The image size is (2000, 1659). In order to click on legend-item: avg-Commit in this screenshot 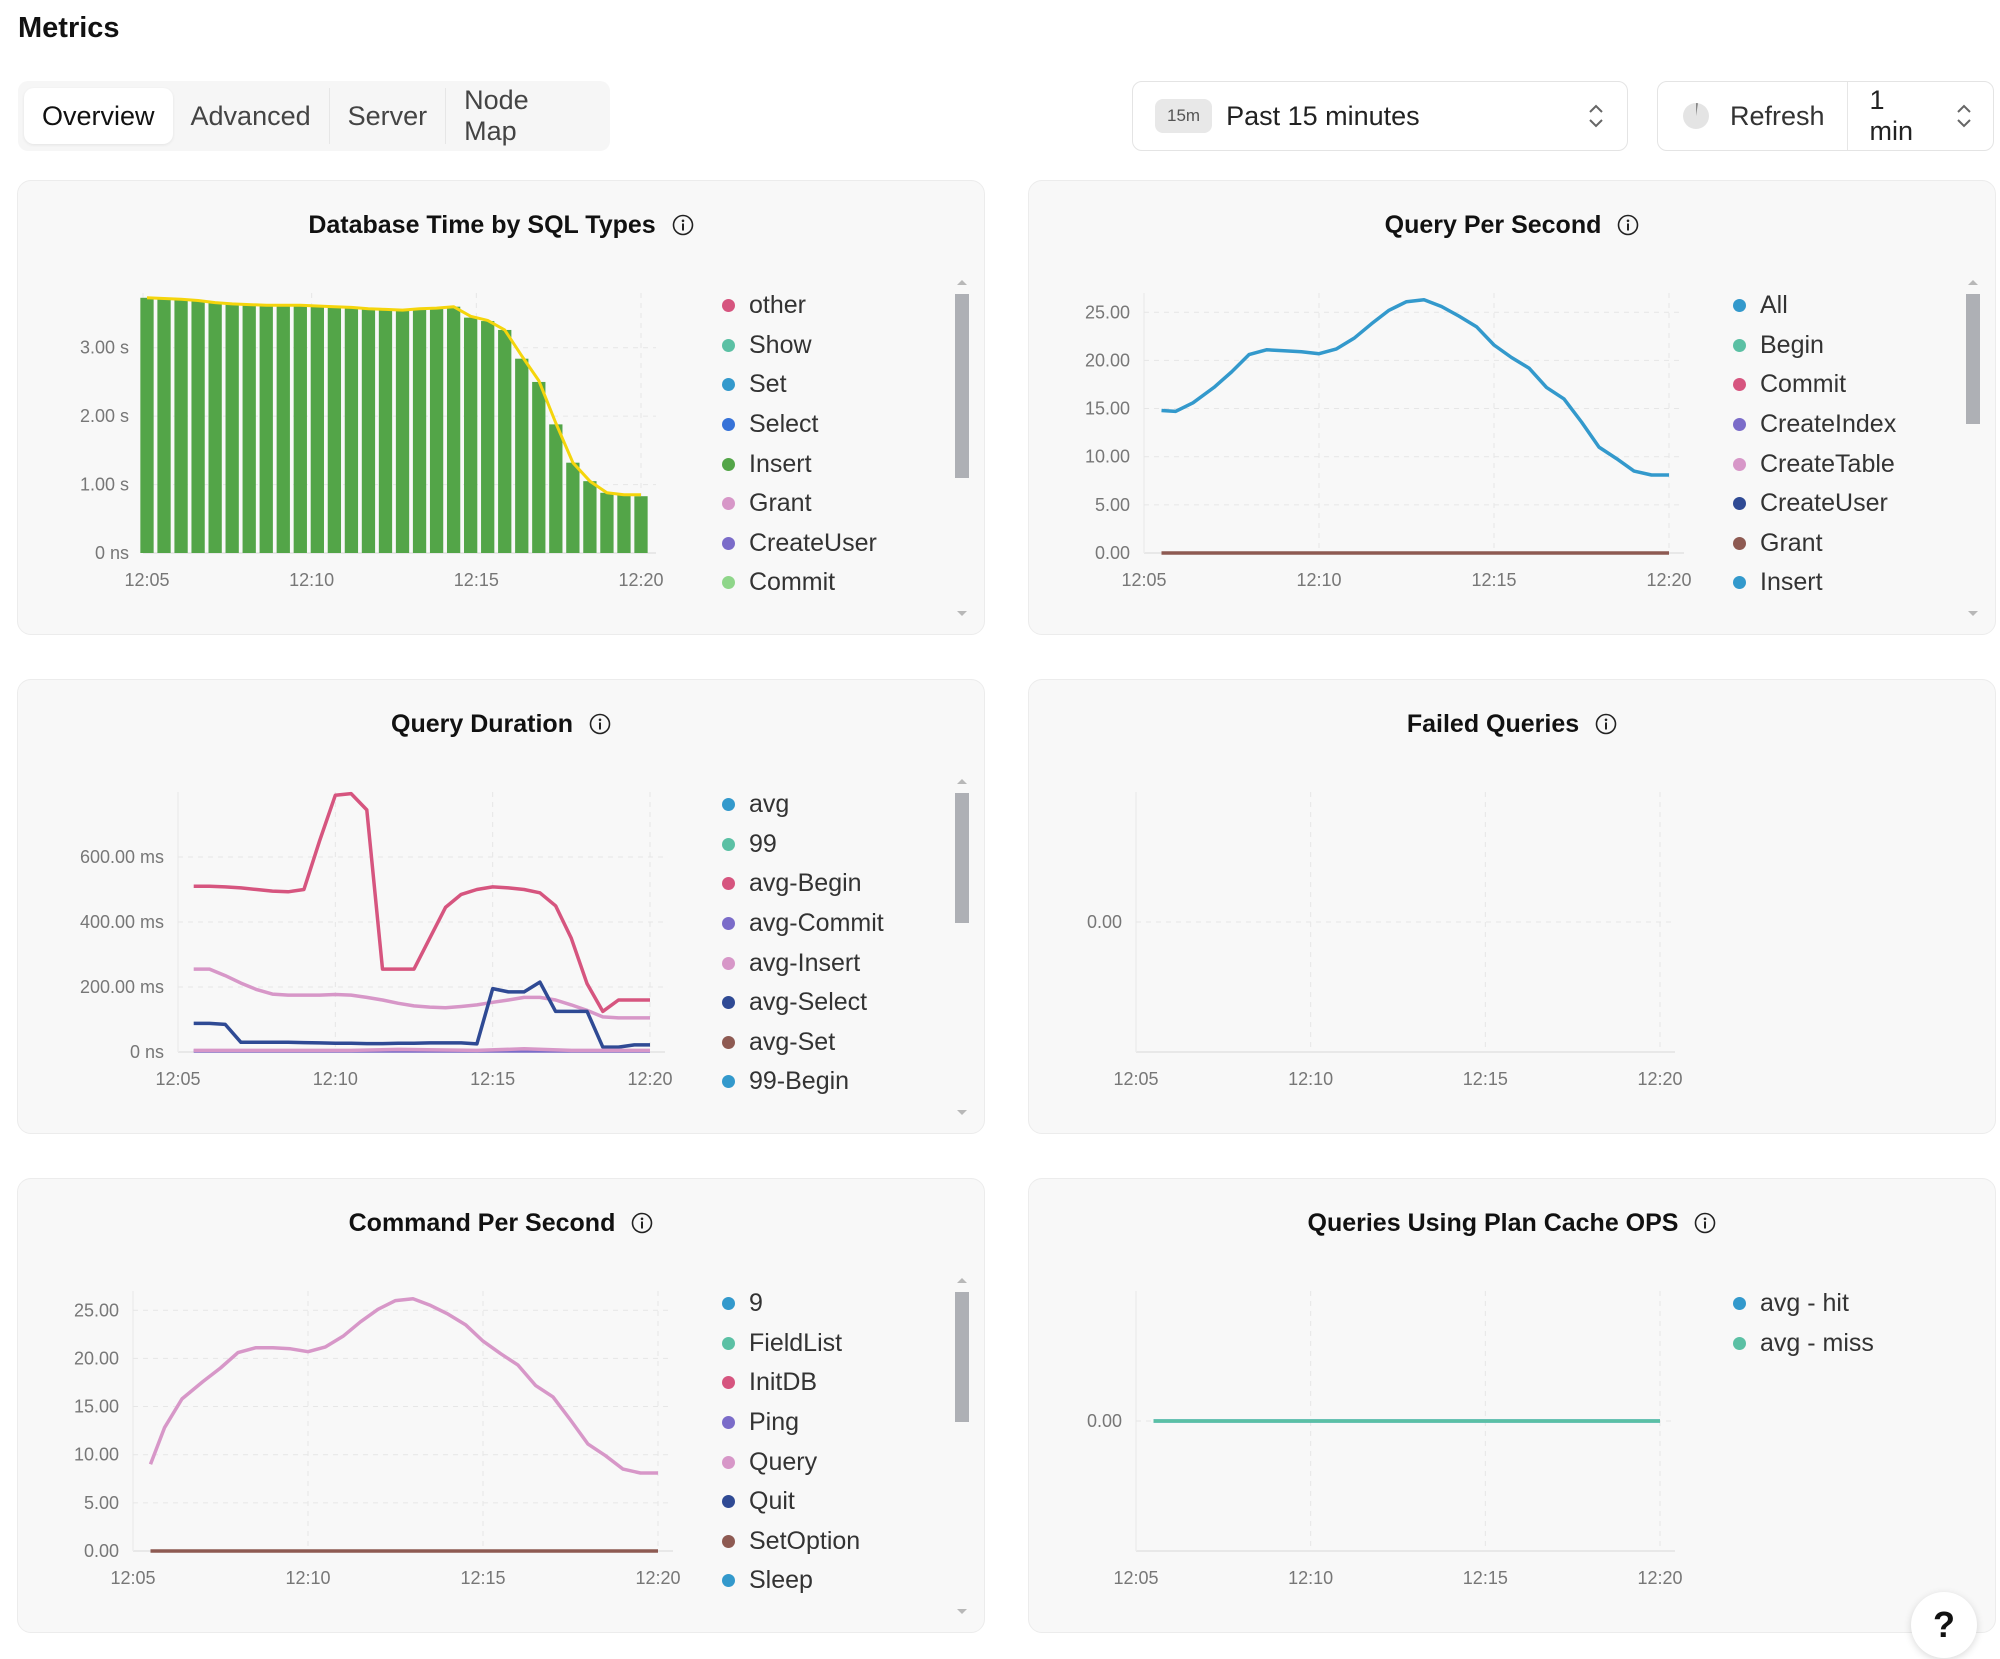, I will do `click(838, 924)`.